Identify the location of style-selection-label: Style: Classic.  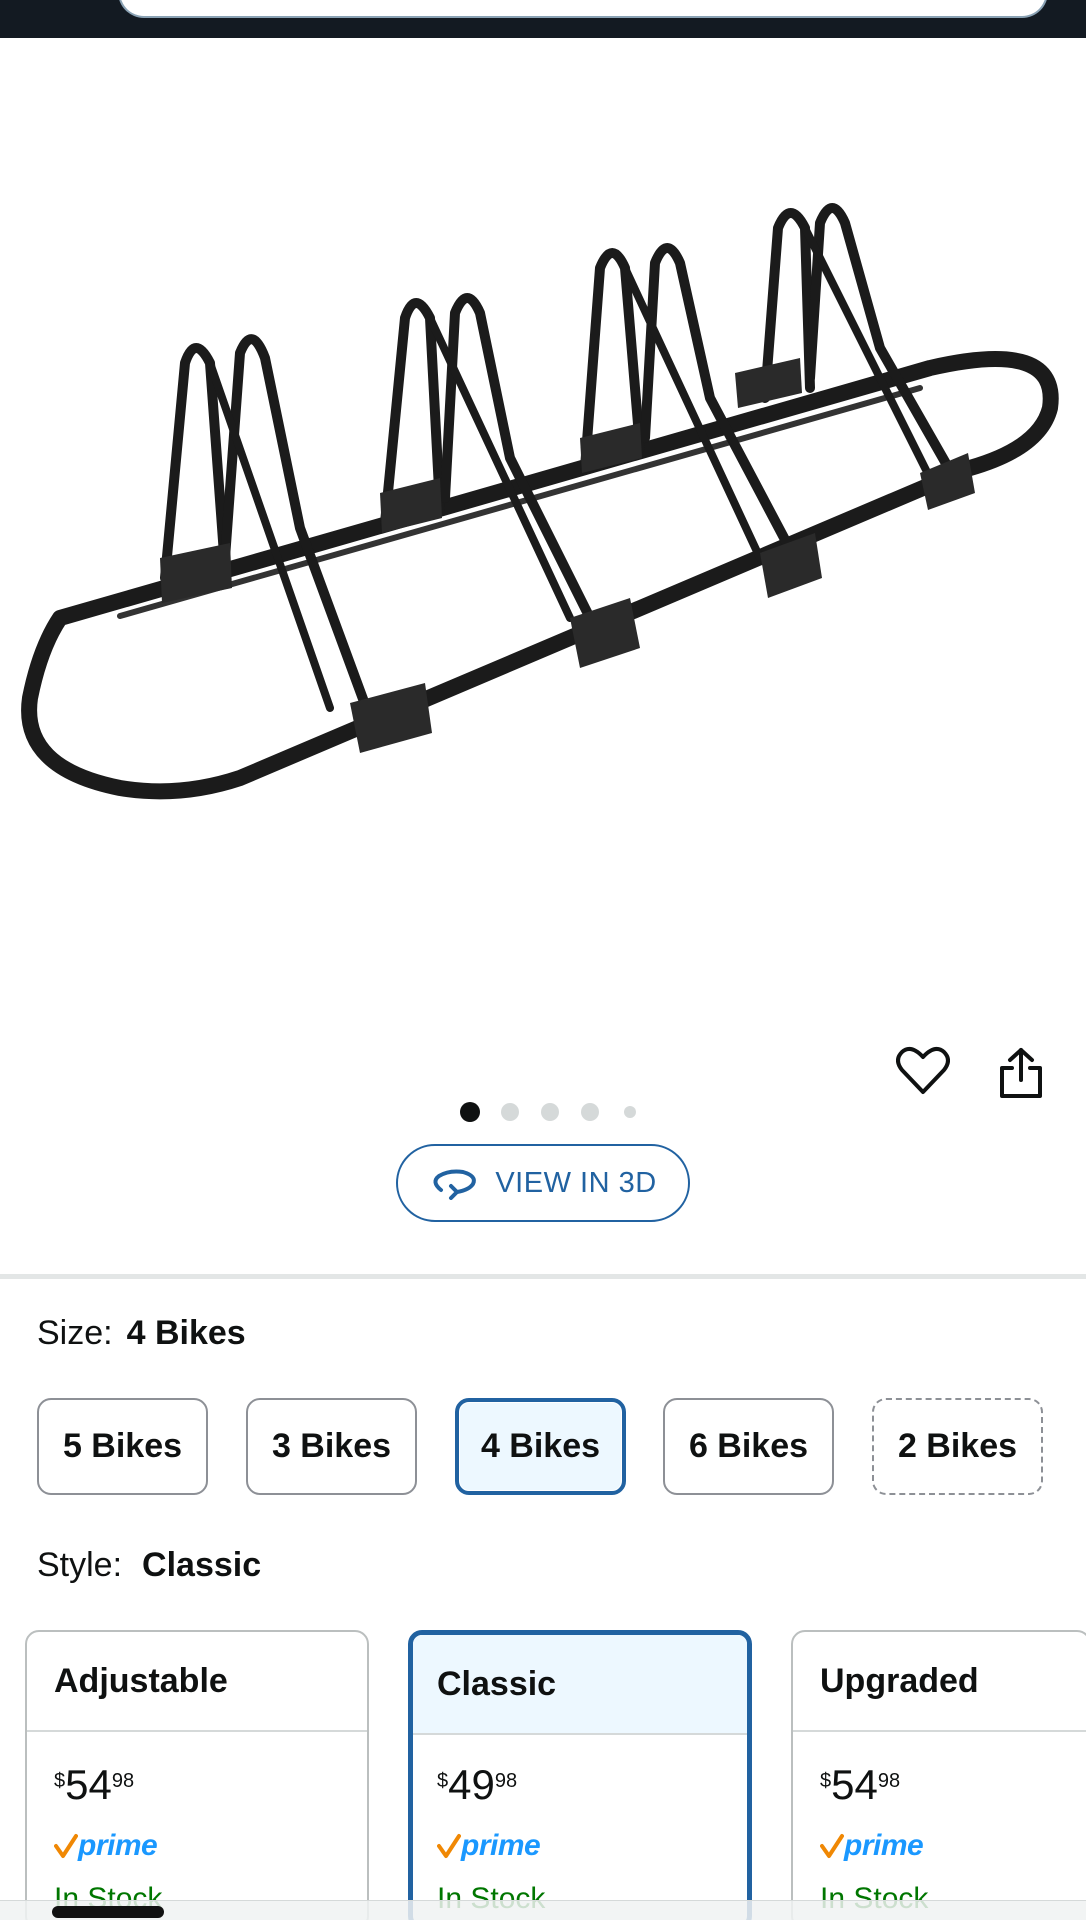
(149, 1565).